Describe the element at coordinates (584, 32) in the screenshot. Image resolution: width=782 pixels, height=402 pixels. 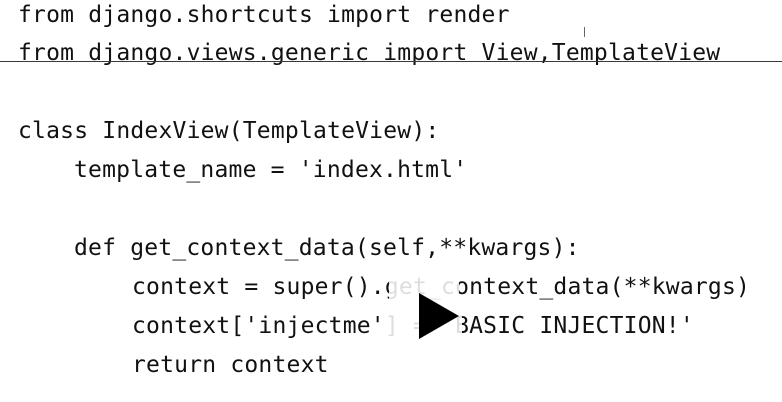
I see `text-cursor-mark` at that location.